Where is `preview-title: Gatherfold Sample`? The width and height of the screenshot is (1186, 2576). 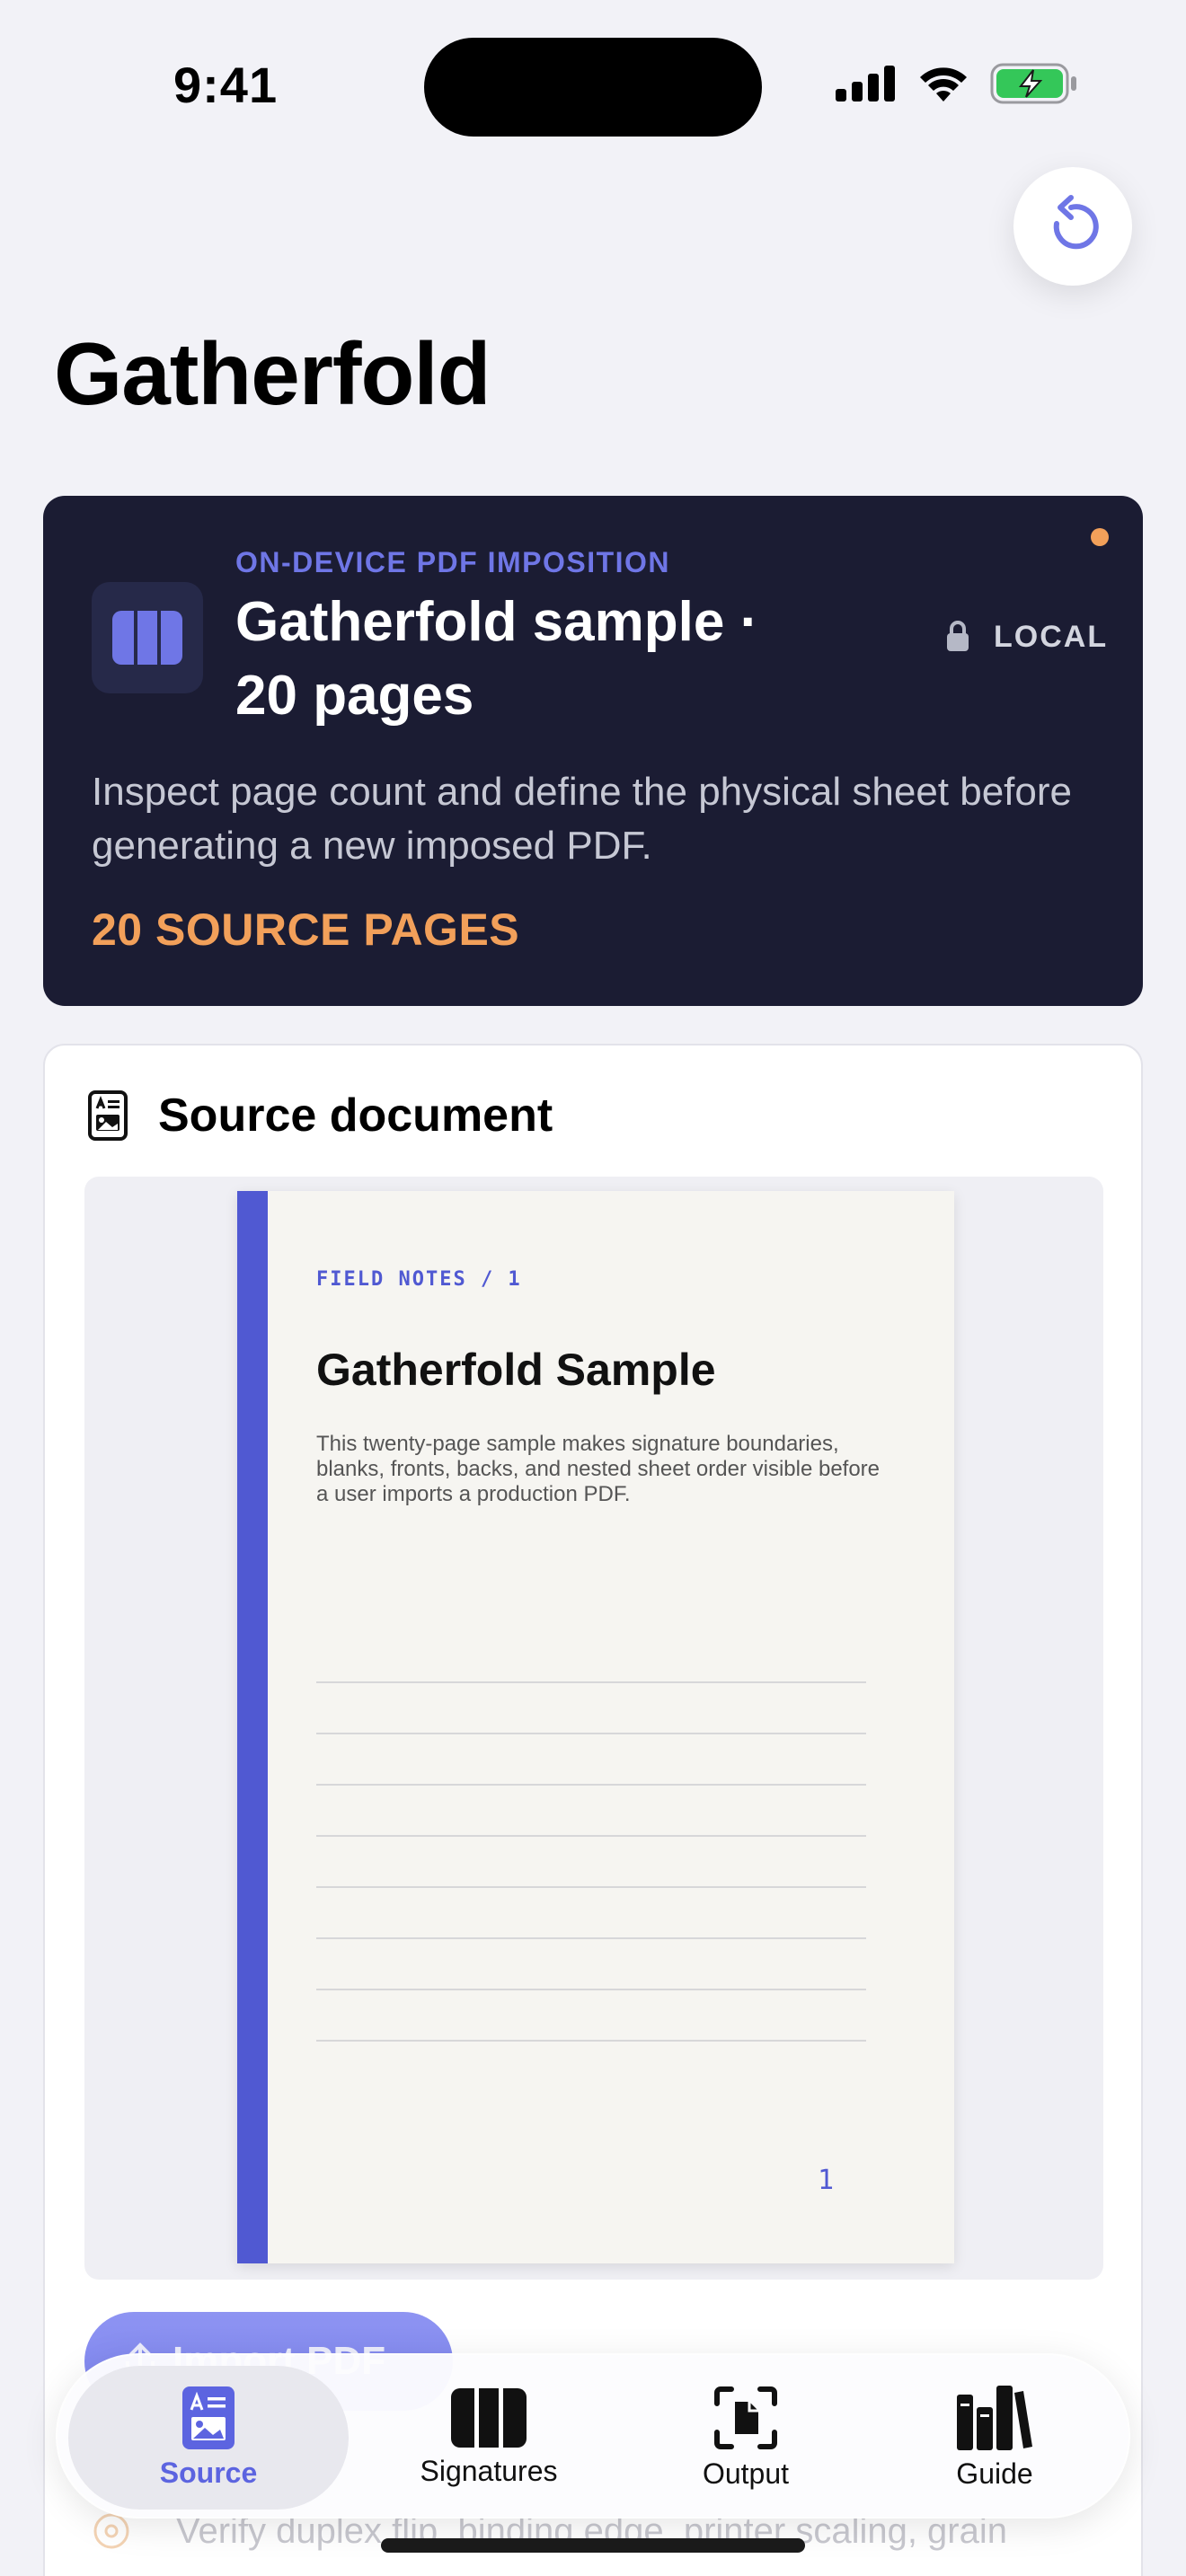 preview-title: Gatherfold Sample is located at coordinates (516, 1370).